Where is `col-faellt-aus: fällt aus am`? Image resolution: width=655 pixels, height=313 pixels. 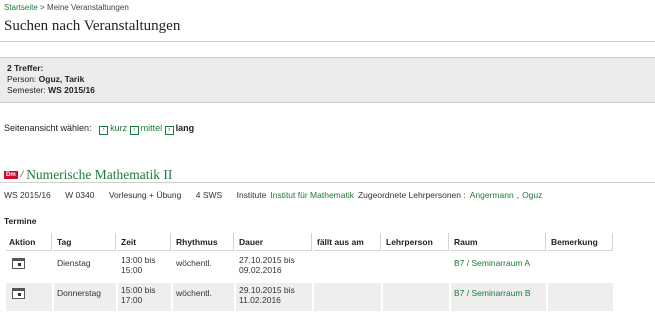 col-faellt-aus: fällt aus am is located at coordinates (347, 242).